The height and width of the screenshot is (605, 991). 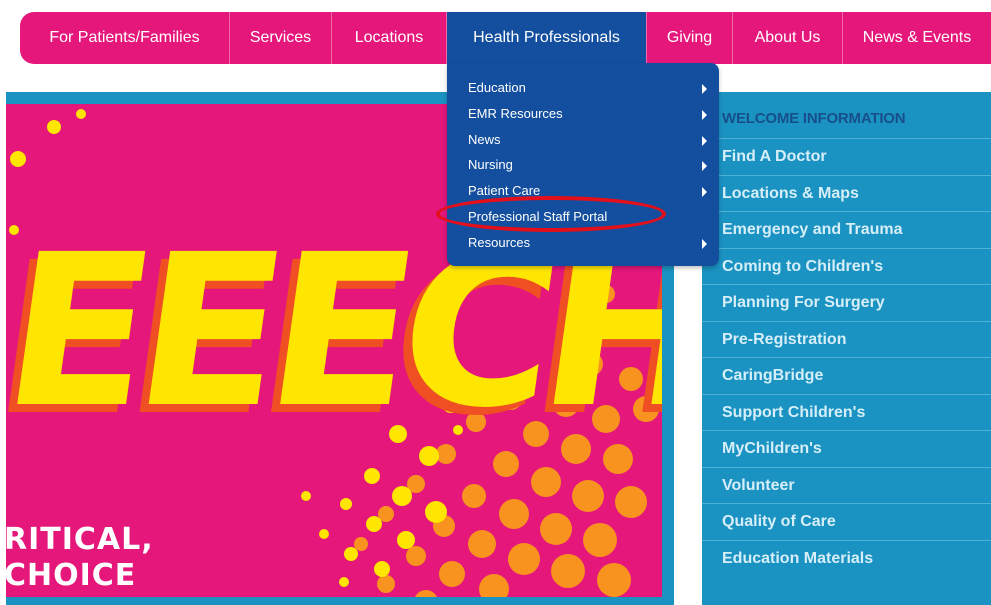 What do you see at coordinates (846, 485) in the screenshot?
I see `sidebar-item-volunteer: Volunteer` at bounding box center [846, 485].